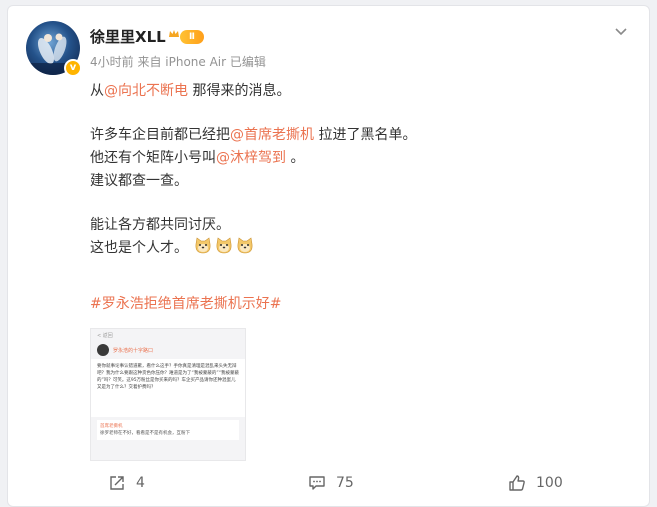 The width and height of the screenshot is (657, 507). What do you see at coordinates (360, 248) in the screenshot?
I see `content-line: 这也是个人才。` at bounding box center [360, 248].